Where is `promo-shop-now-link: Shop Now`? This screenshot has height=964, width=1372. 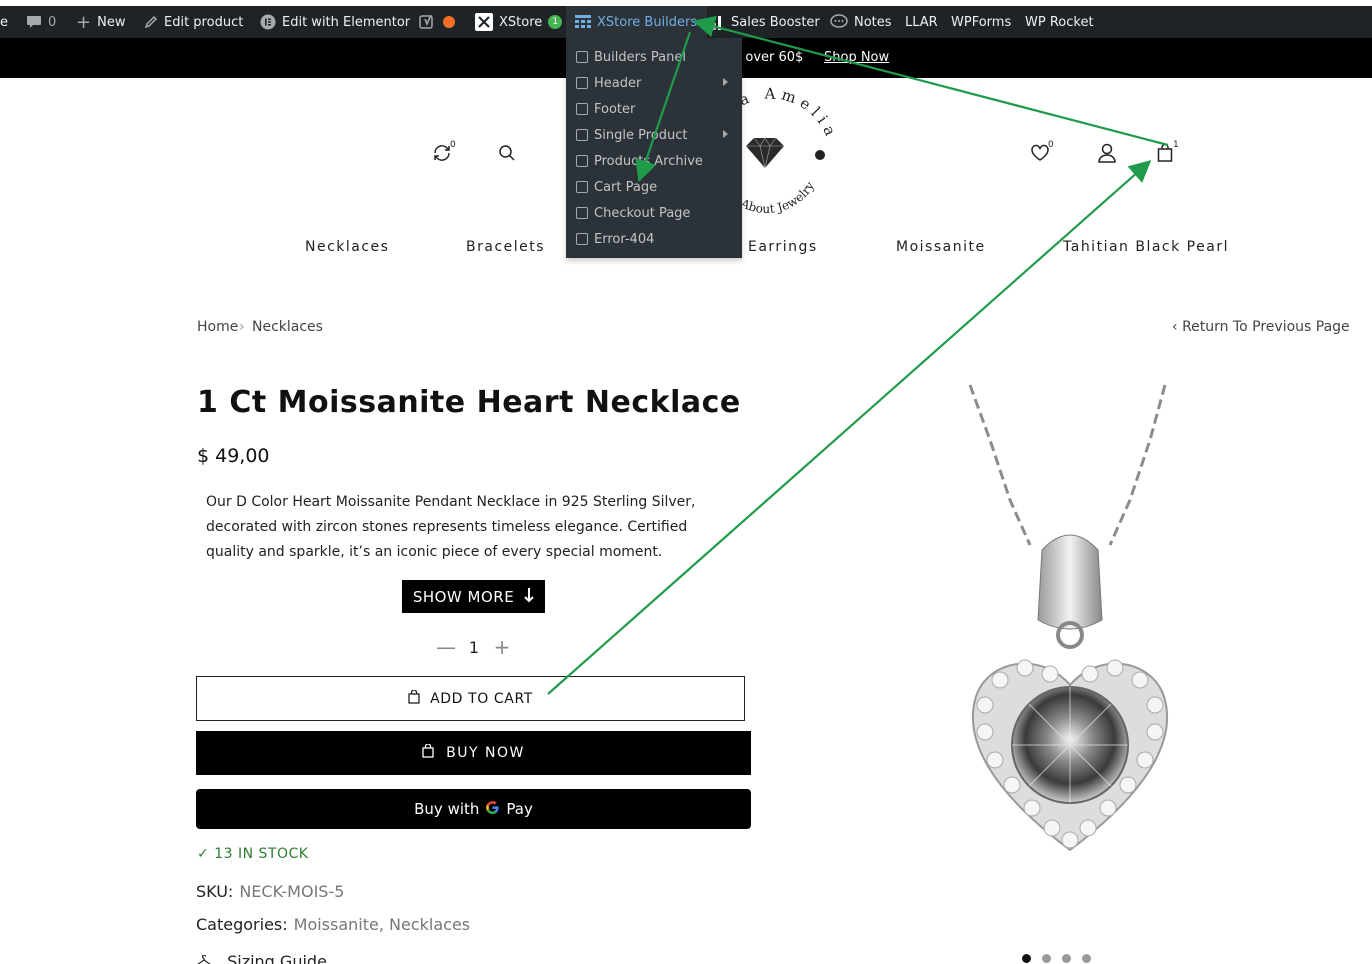 promo-shop-now-link: Shop Now is located at coordinates (856, 57).